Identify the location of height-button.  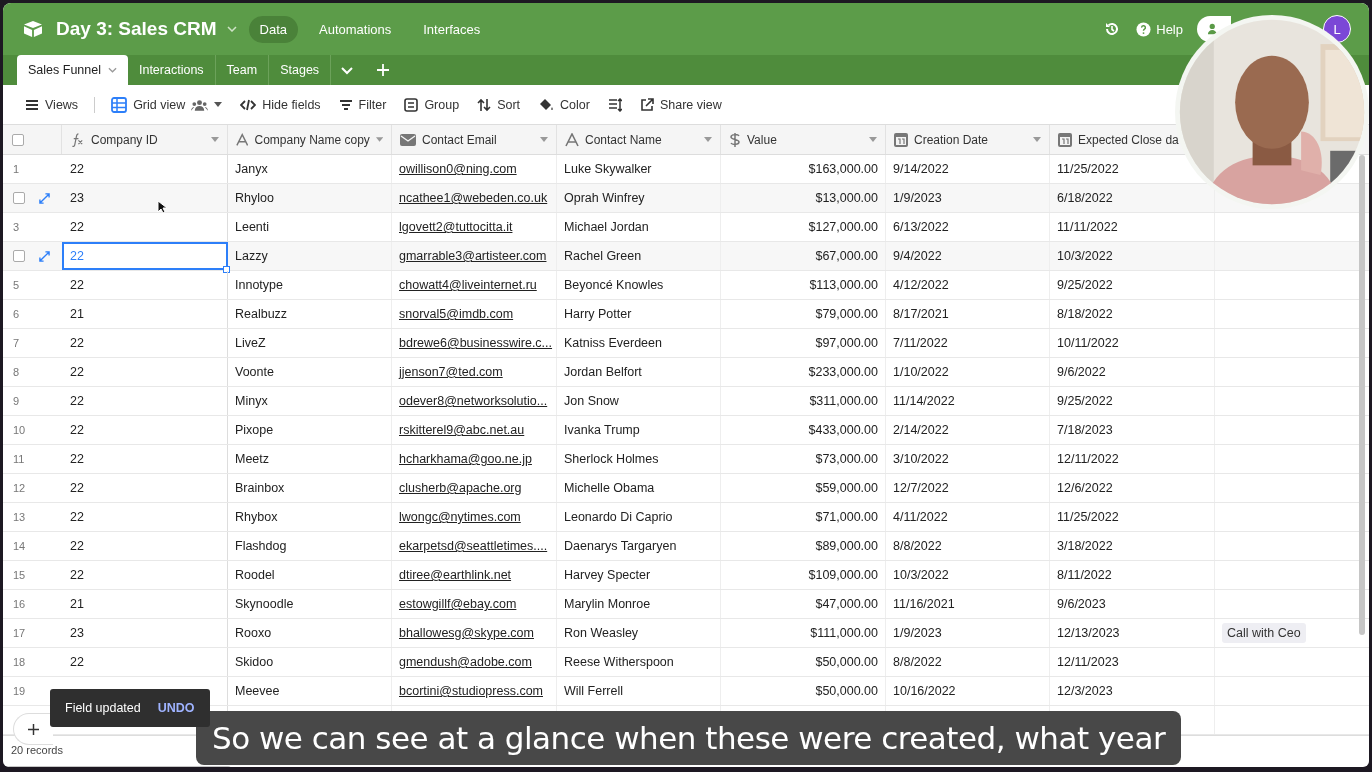
(614, 104).